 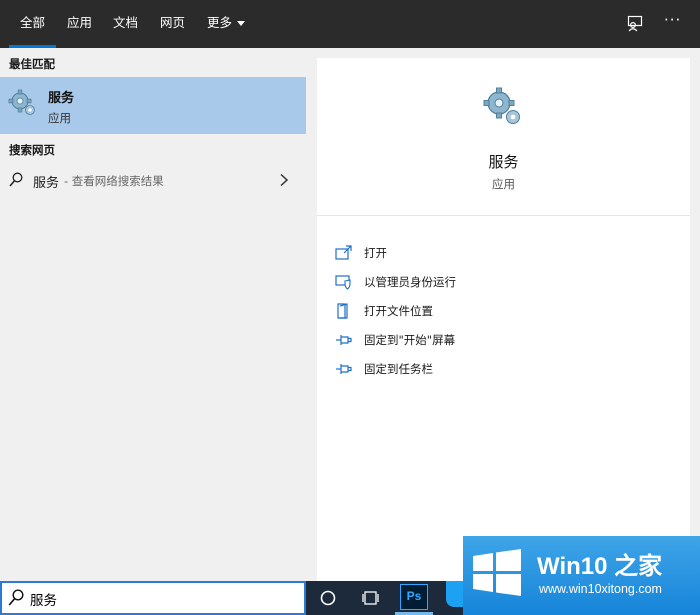 I want to click on detail-subtitle: 应用, so click(x=503, y=184).